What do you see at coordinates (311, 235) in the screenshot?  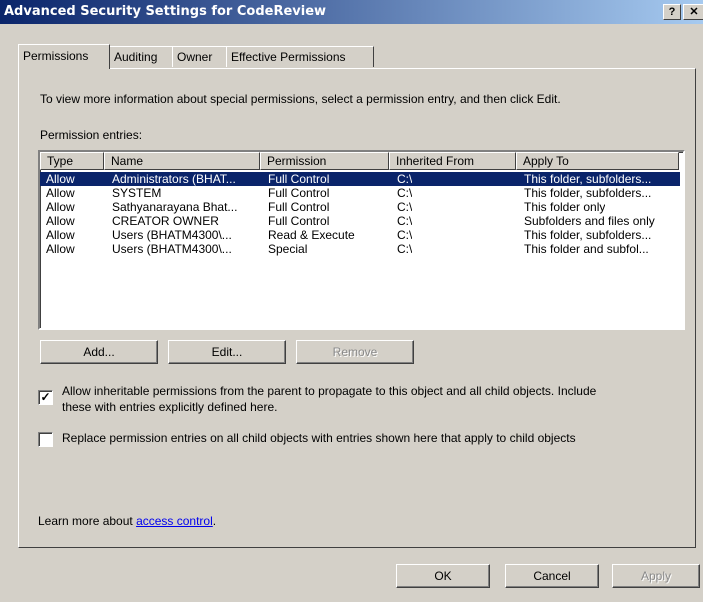 I see `cell-permission: Read & Execute` at bounding box center [311, 235].